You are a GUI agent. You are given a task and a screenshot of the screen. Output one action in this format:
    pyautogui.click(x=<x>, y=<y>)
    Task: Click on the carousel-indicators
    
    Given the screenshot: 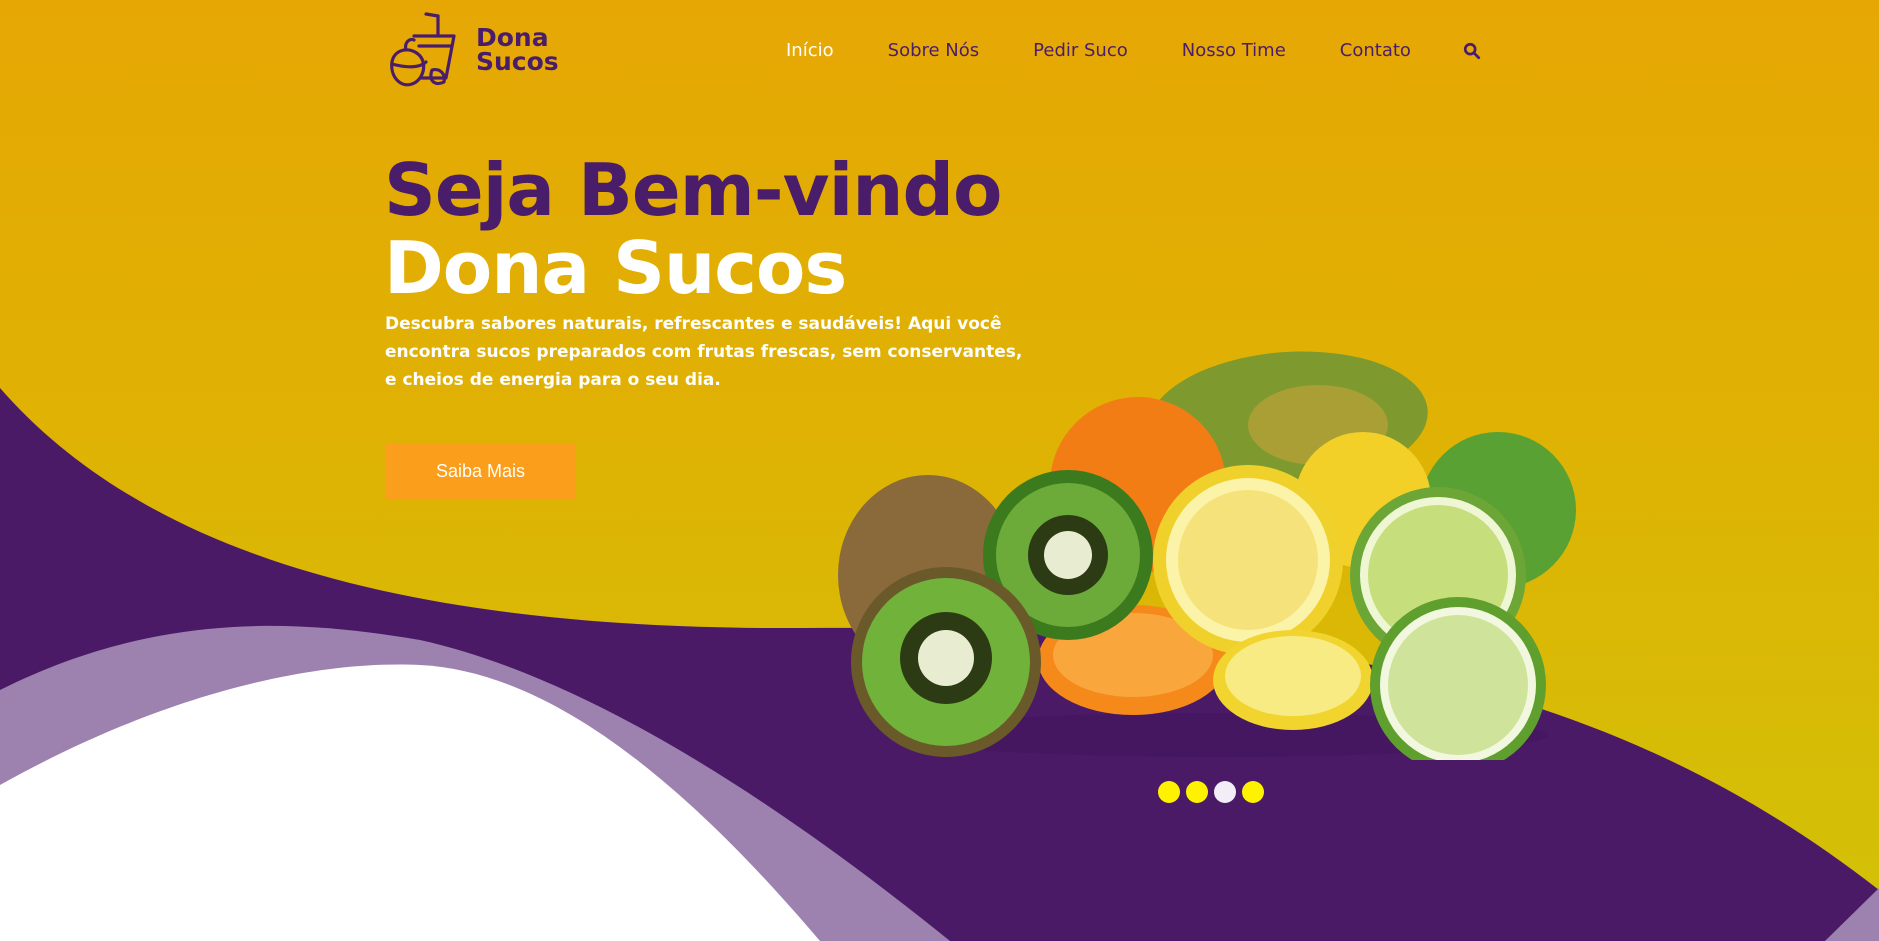 What is the action you would take?
    pyautogui.click(x=1211, y=792)
    